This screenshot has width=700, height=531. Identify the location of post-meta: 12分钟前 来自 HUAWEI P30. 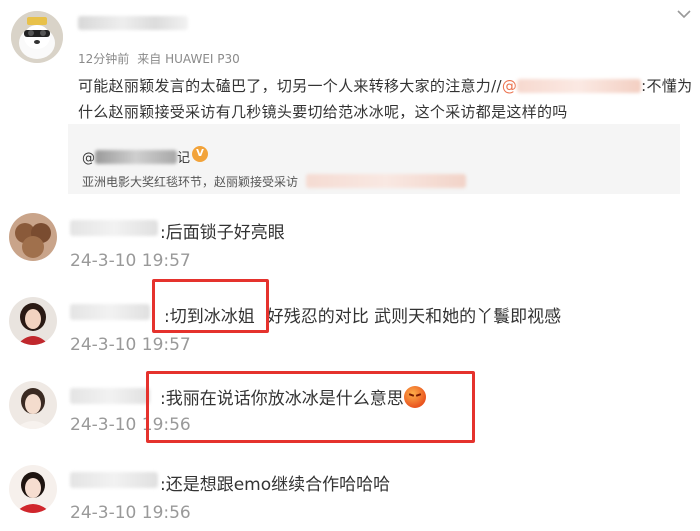
(163, 58).